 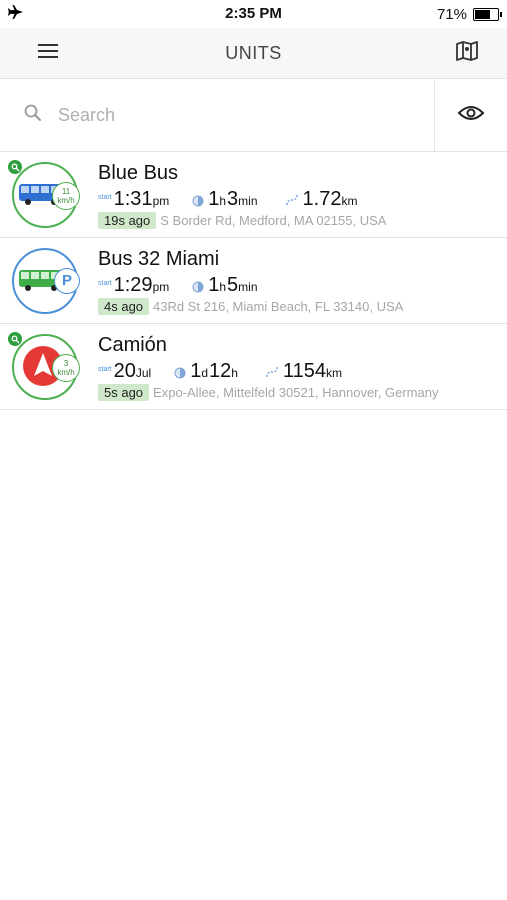 I want to click on eye-icon, so click(x=471, y=115).